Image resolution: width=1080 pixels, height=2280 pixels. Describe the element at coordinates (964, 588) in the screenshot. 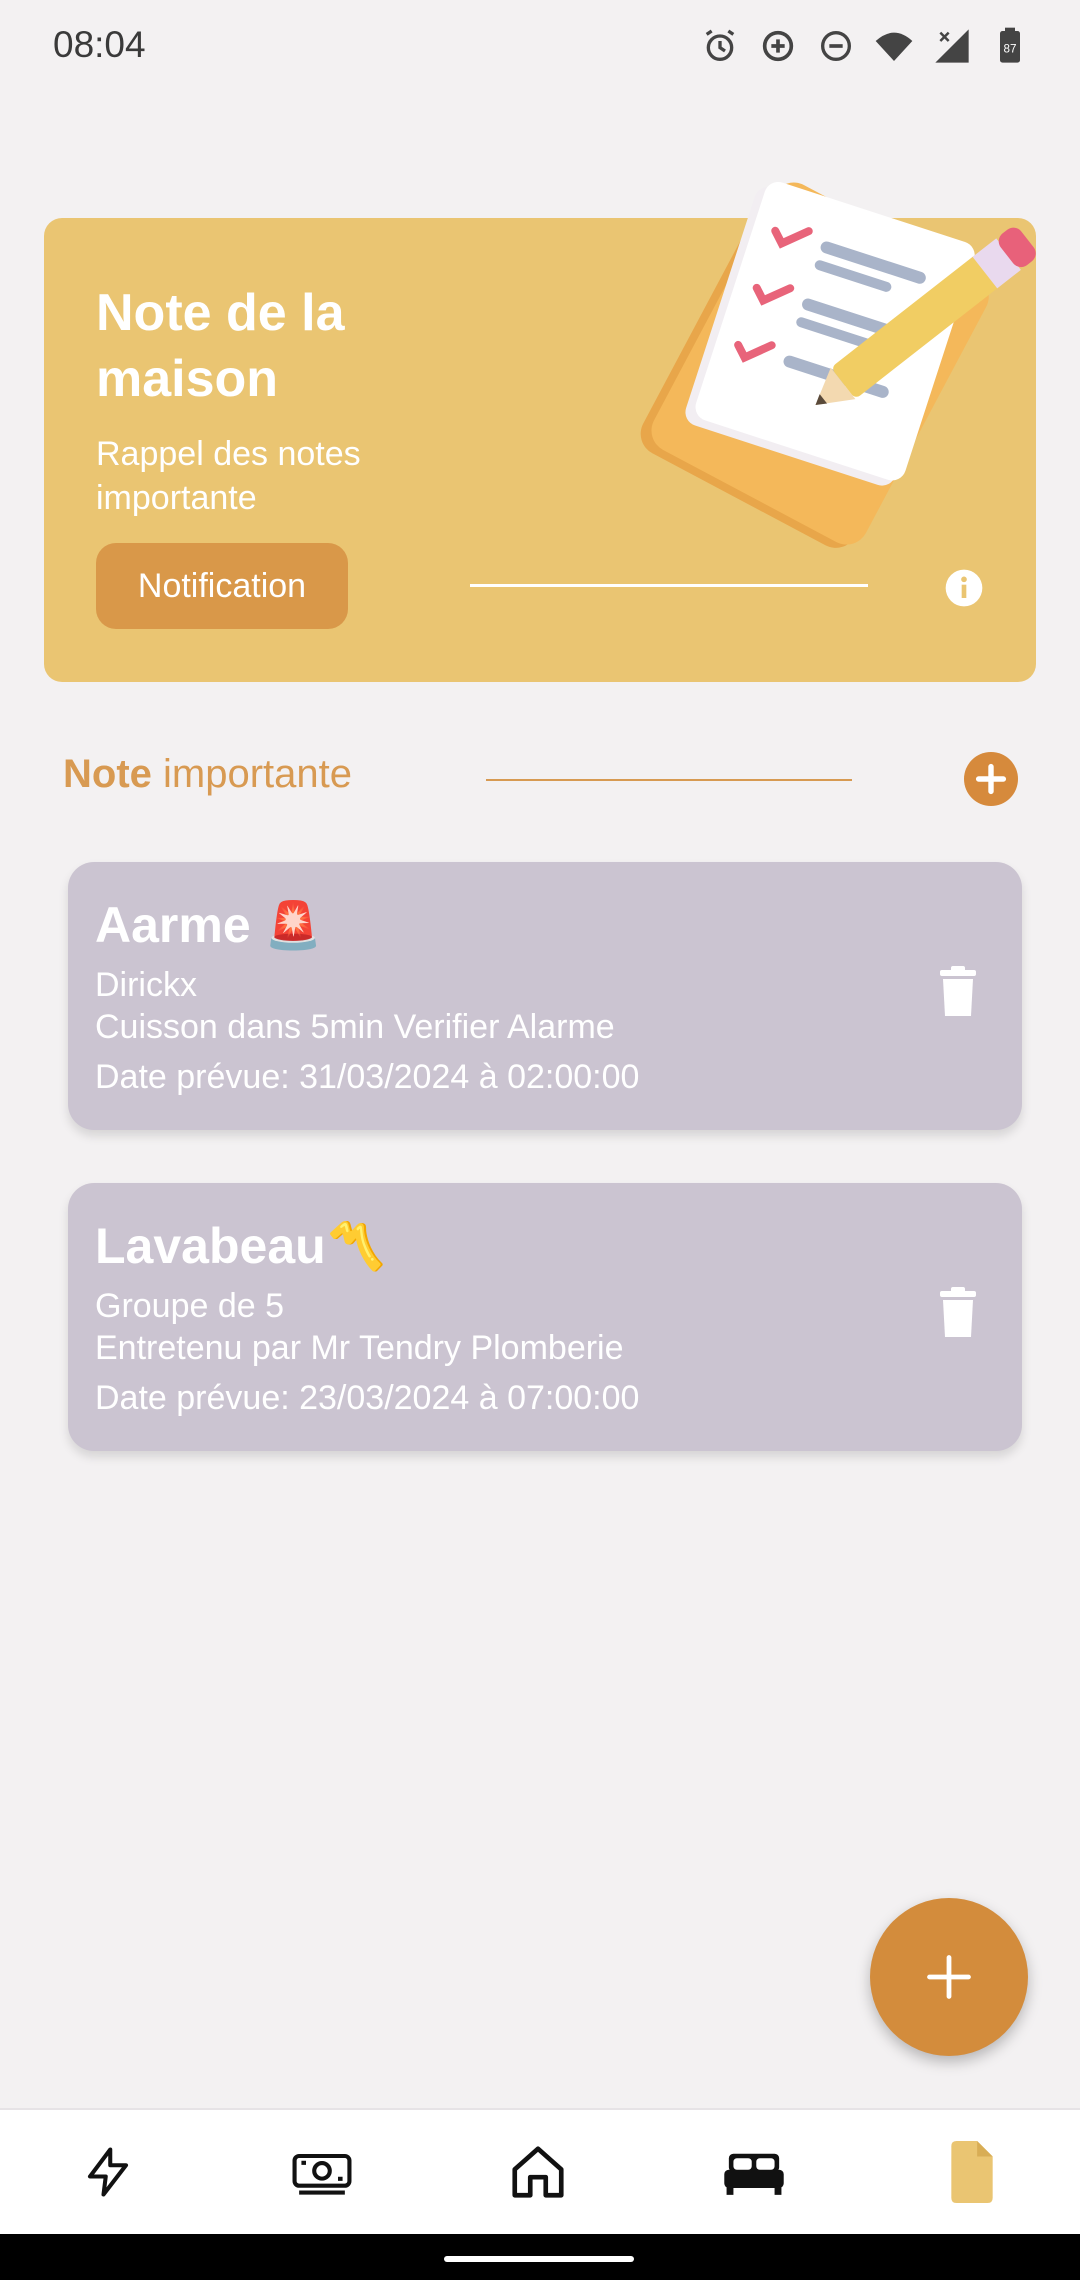

I see `info-icon` at that location.